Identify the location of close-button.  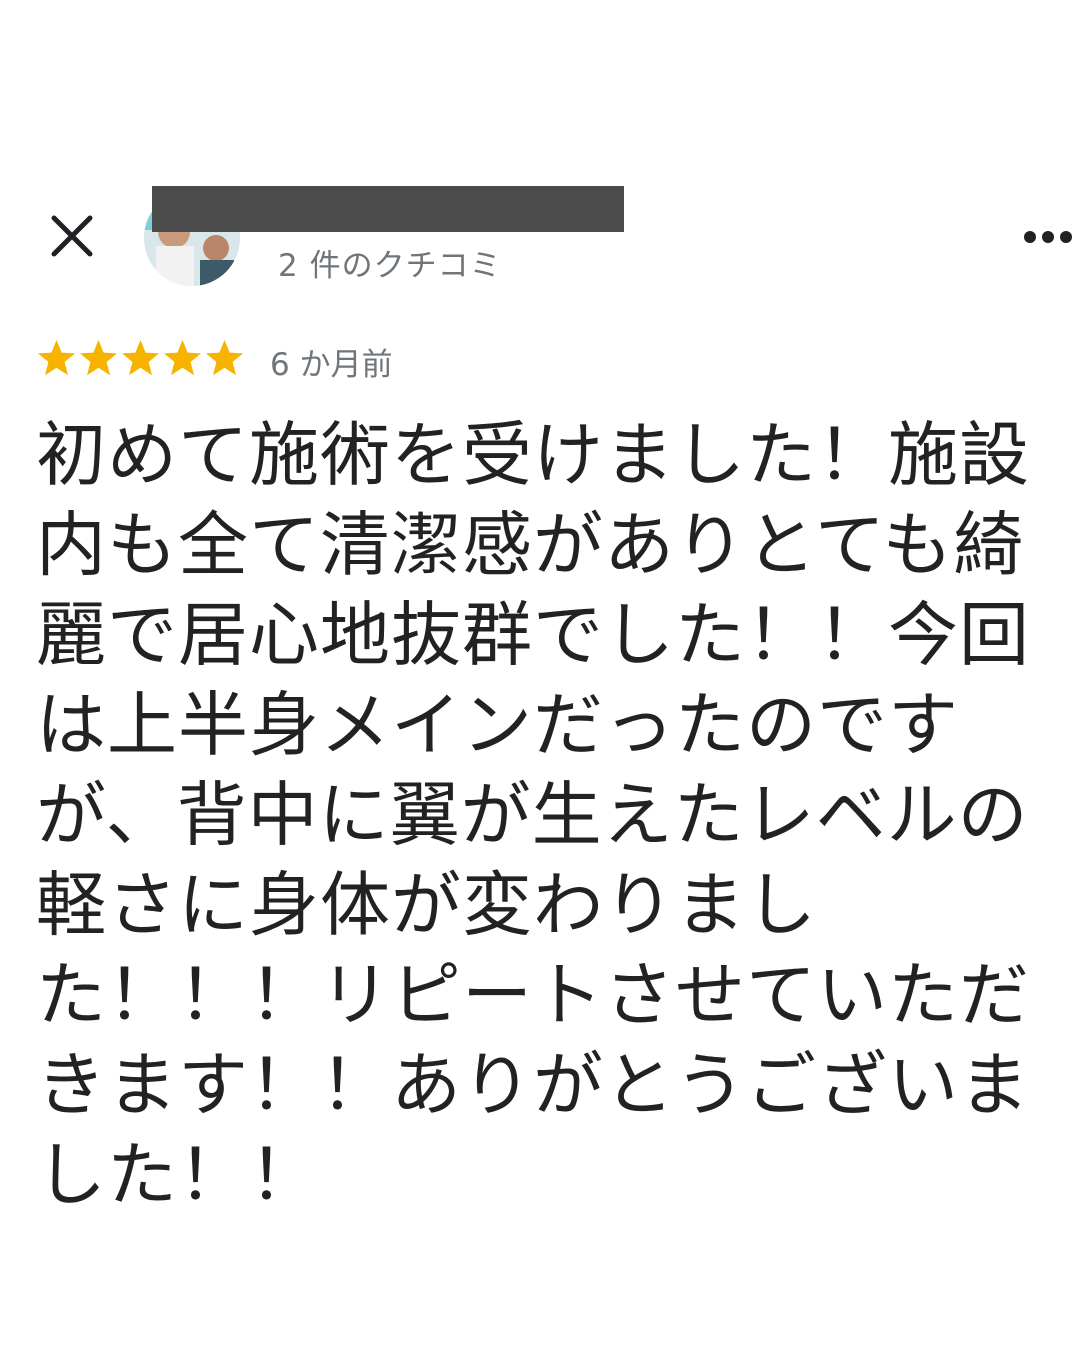
(72, 236).